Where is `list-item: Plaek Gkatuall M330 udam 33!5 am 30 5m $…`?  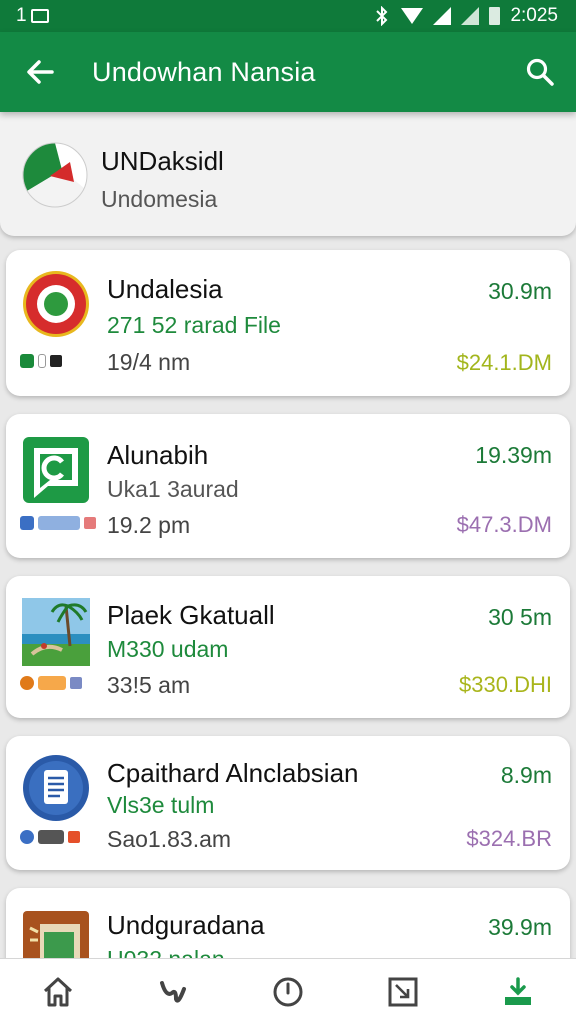 list-item: Plaek Gkatuall M330 udam 33!5 am 30 5m $… is located at coordinates (288, 647).